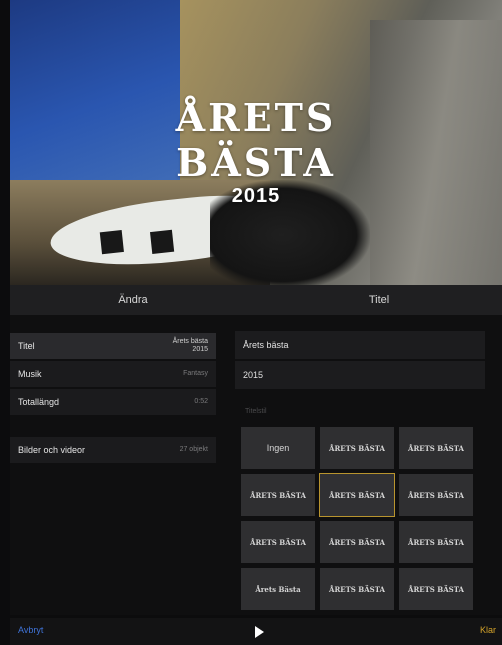 The image size is (502, 645). I want to click on setting-label: Titel, so click(26, 346).